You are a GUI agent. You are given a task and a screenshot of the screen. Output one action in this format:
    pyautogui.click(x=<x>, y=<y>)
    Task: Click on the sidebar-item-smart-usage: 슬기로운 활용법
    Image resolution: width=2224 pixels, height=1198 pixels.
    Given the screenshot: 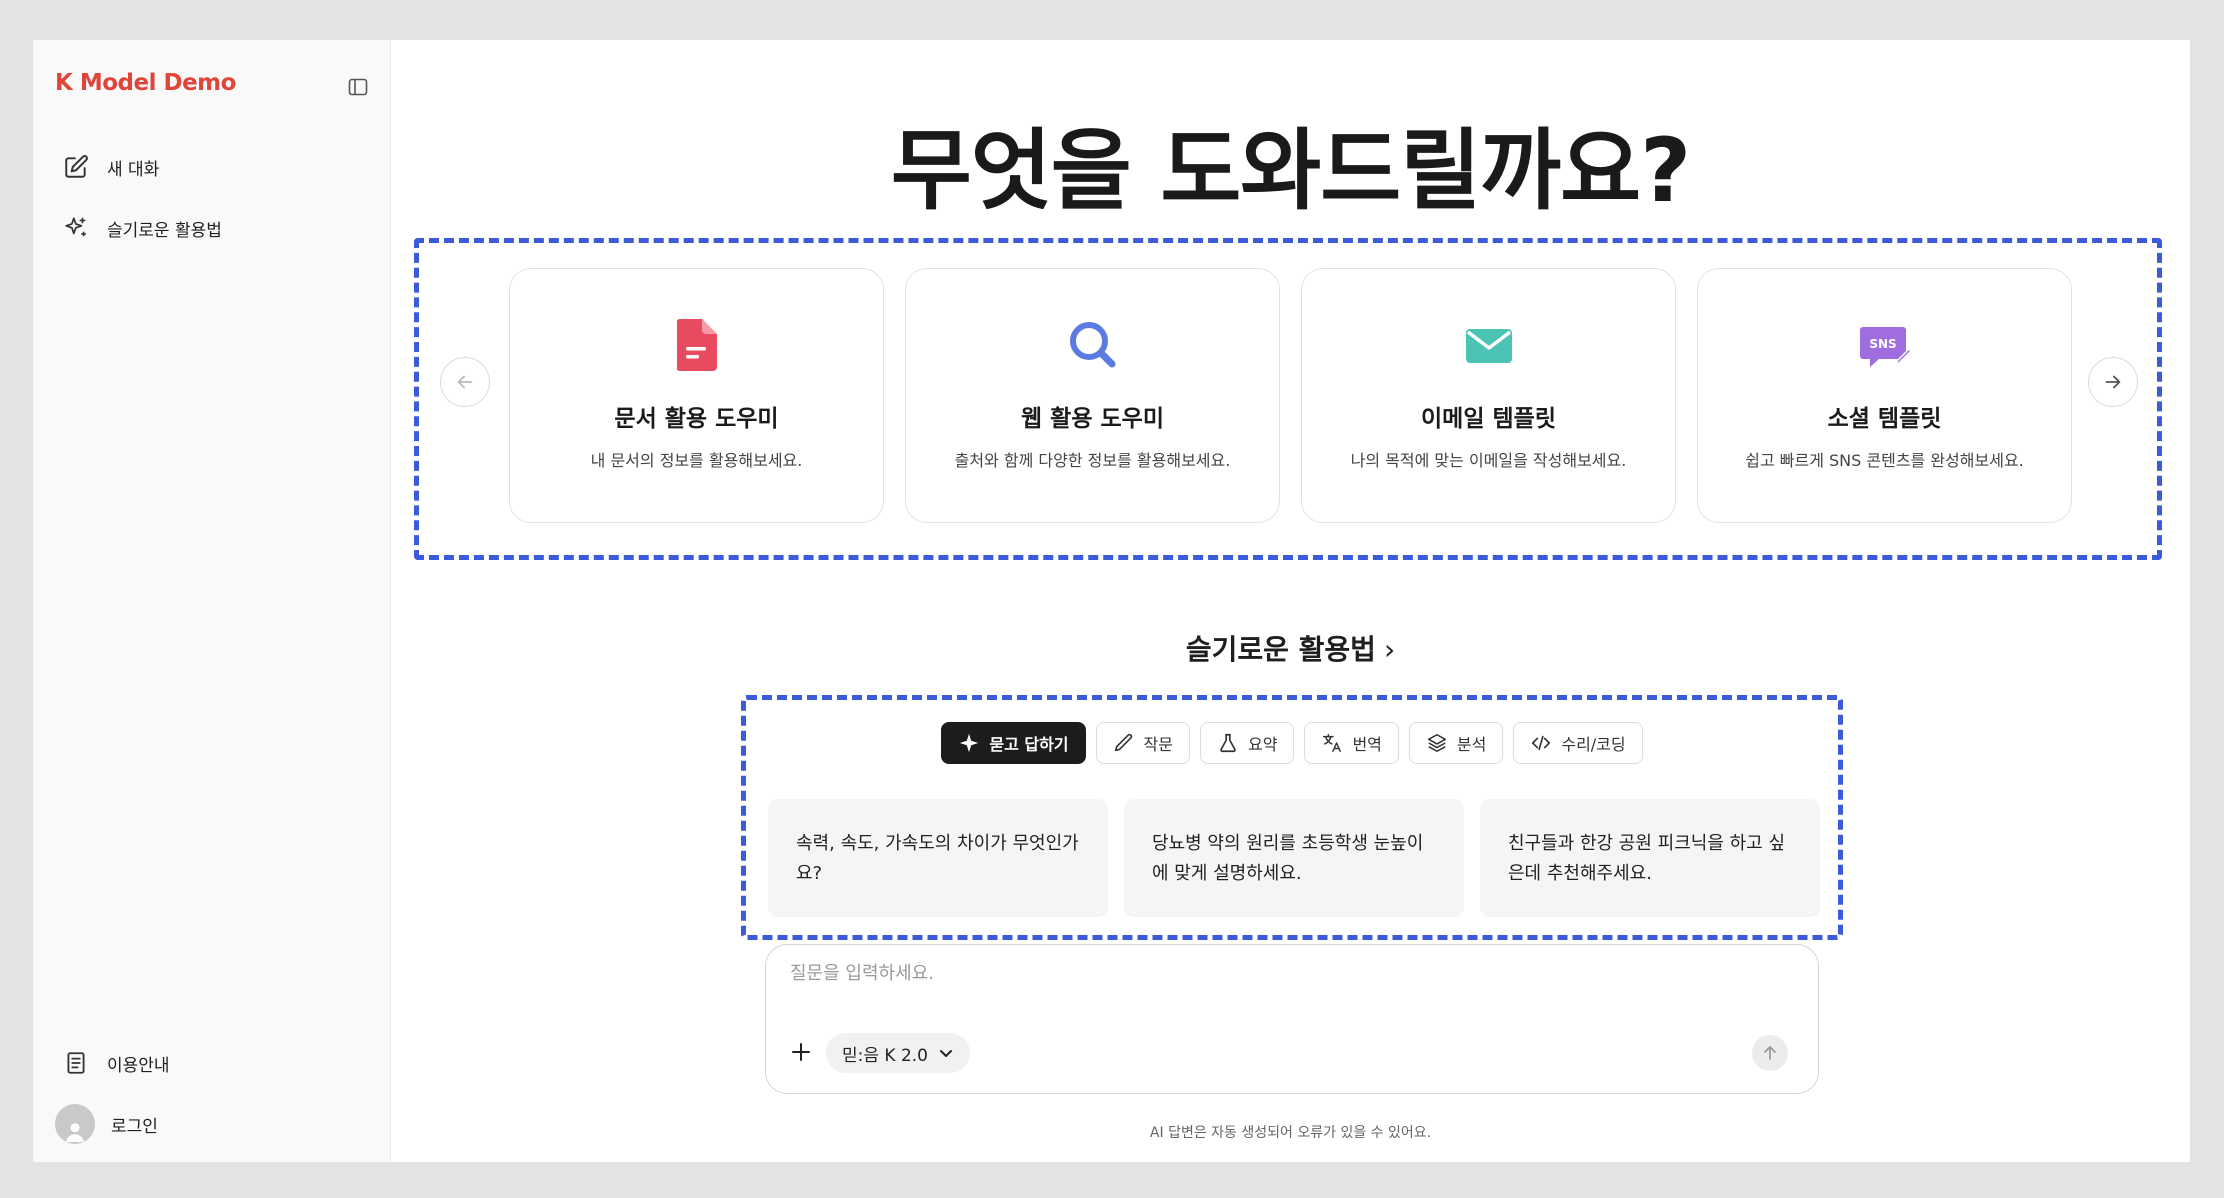 What is the action you would take?
    pyautogui.click(x=142, y=228)
    